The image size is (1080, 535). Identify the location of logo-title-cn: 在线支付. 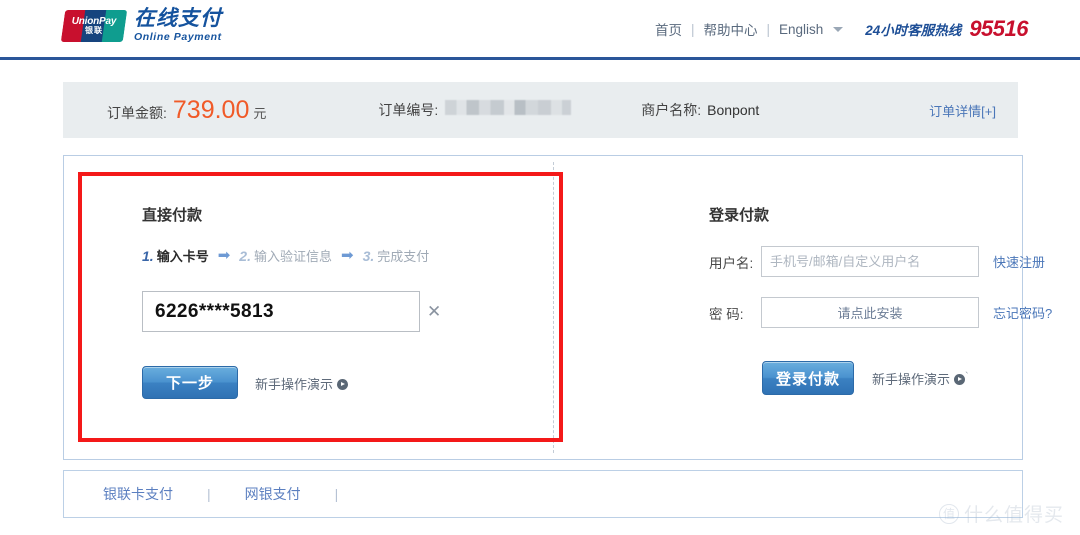
(178, 18).